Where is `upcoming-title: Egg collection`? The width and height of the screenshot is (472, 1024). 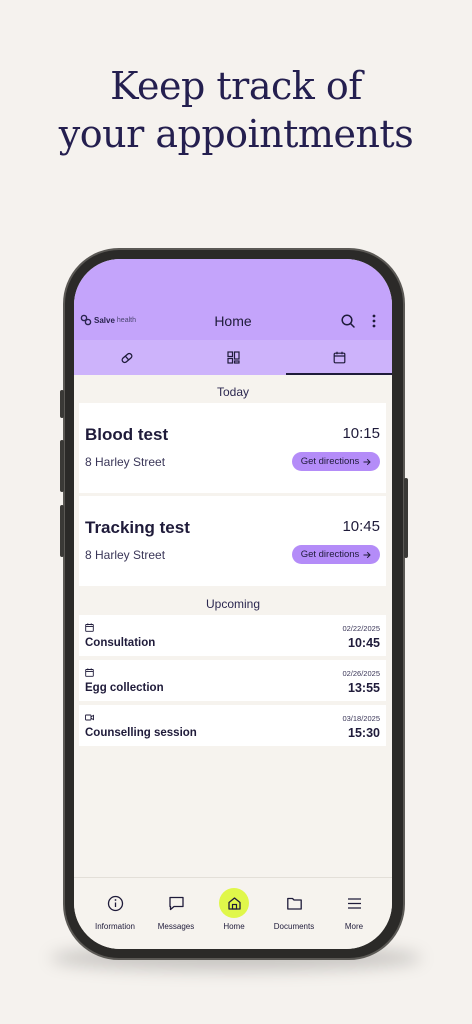
upcoming-title: Egg collection is located at coordinates (124, 688).